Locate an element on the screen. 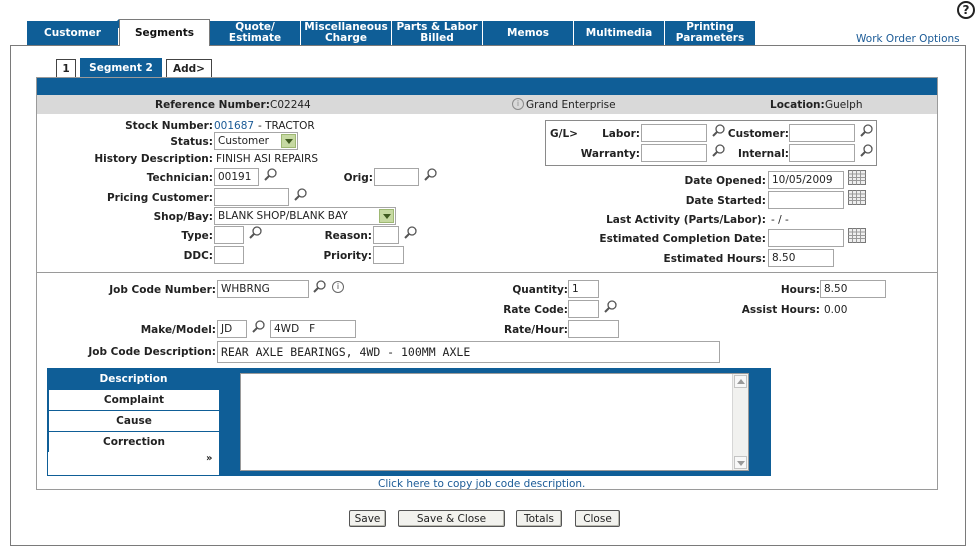  job-code-search-icon is located at coordinates (319, 286).